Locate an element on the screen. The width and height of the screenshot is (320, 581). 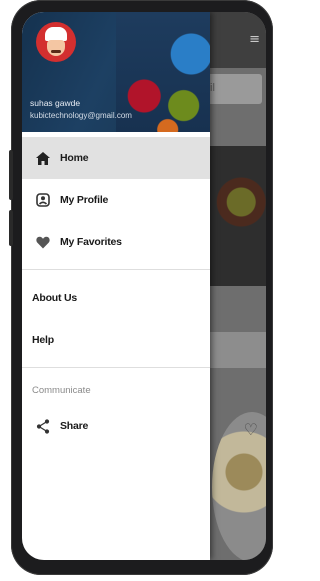
menu-item-my-favorites: My Favorites is located at coordinates (116, 242).